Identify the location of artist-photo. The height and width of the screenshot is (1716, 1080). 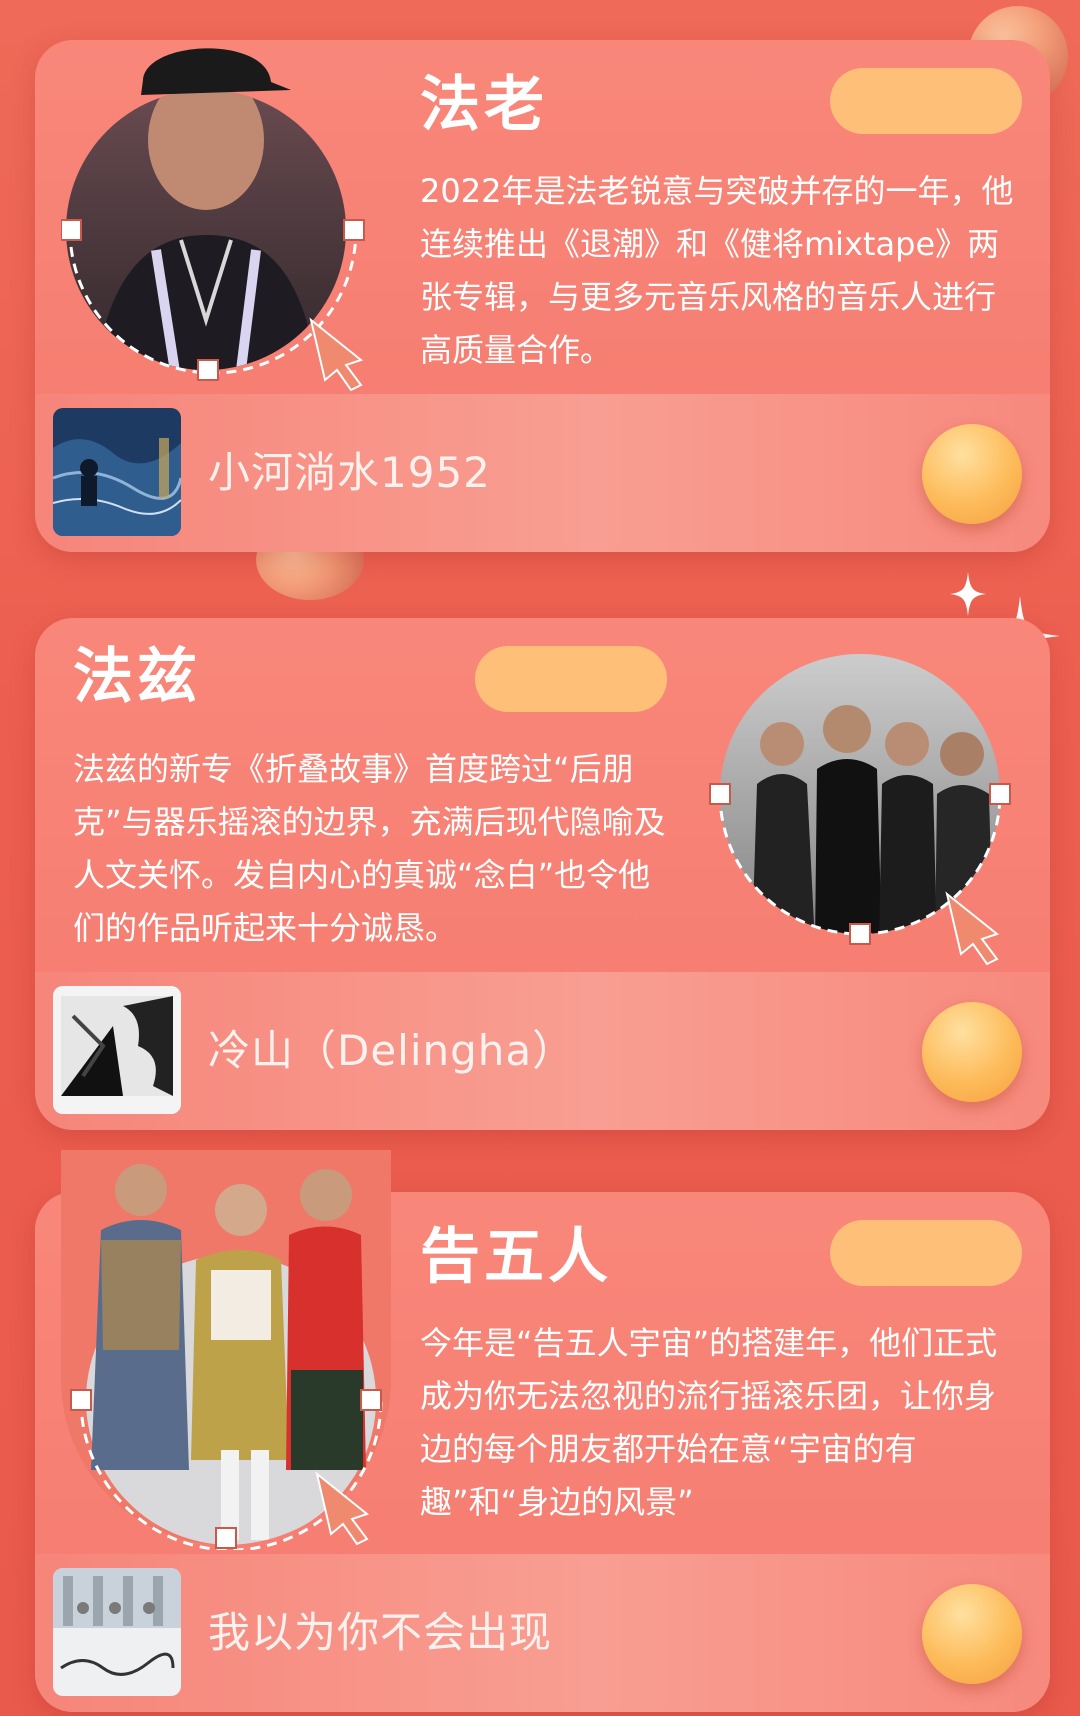
(226, 215).